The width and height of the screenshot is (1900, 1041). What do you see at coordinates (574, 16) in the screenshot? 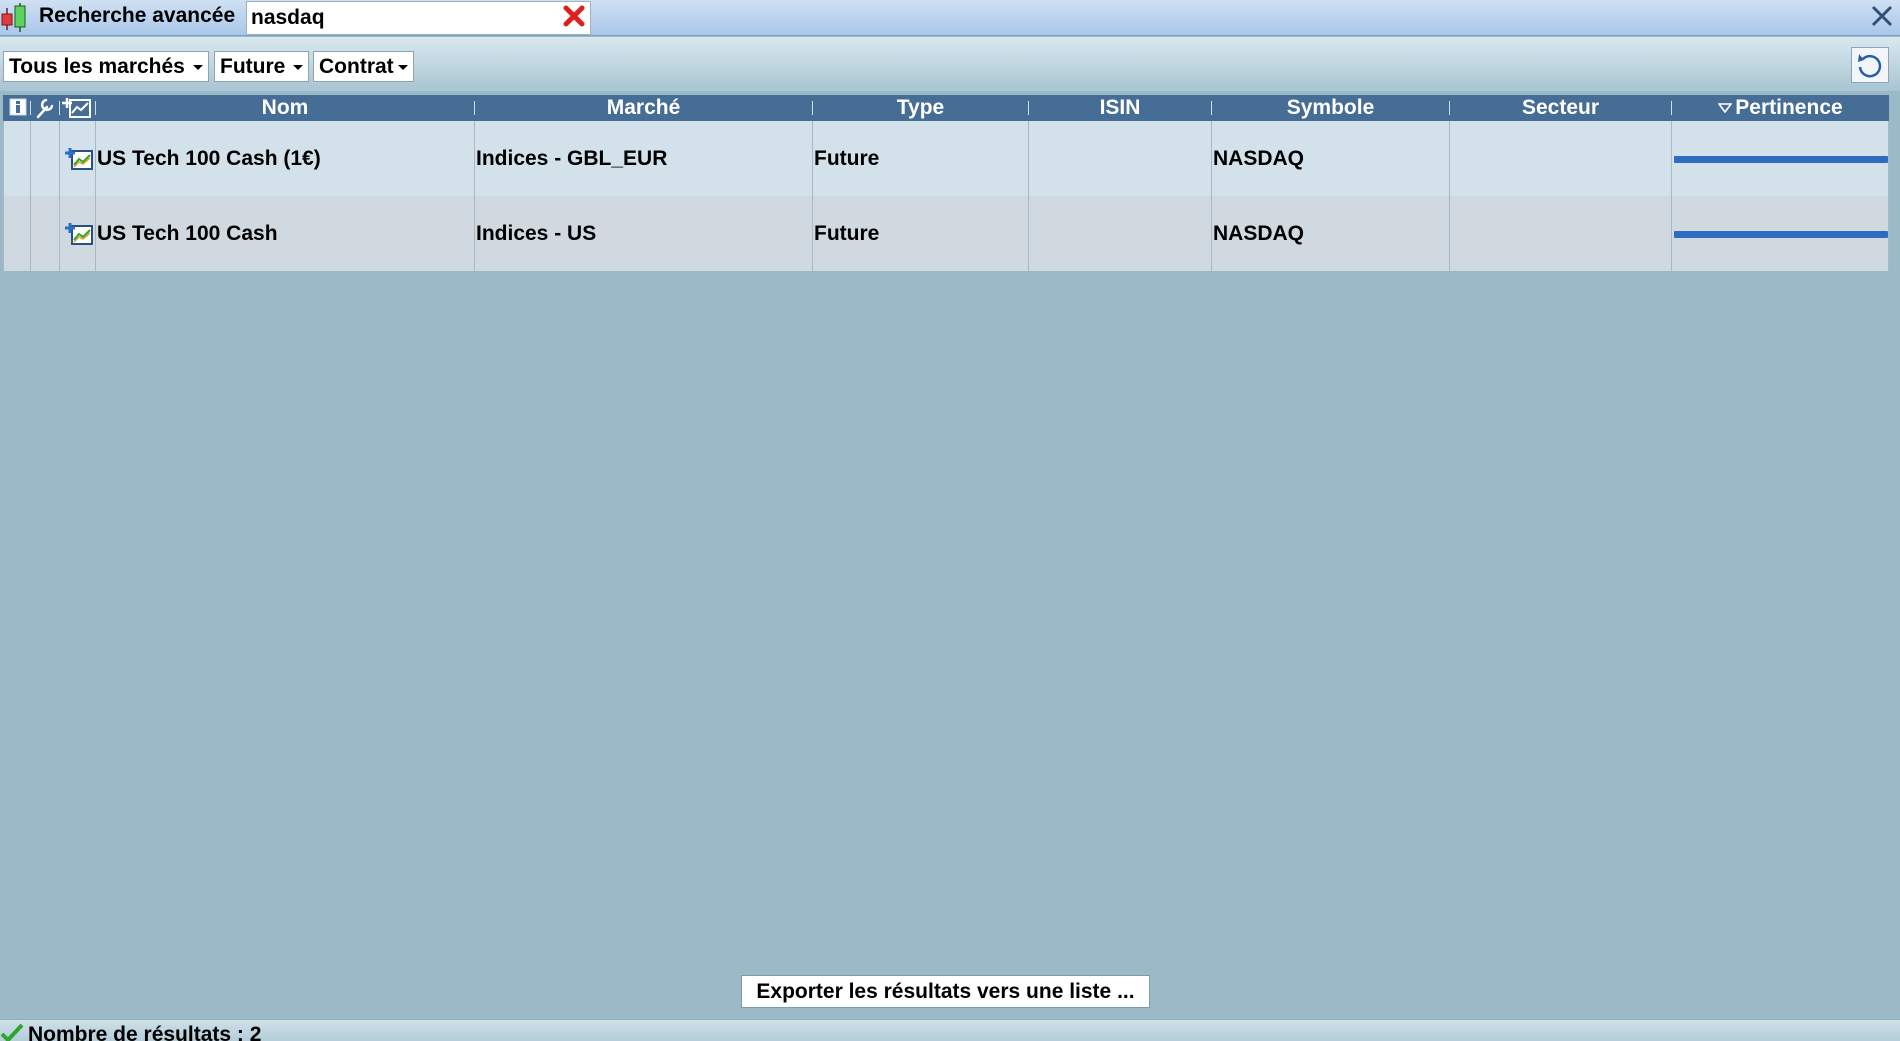
I see `clear-search-icon` at bounding box center [574, 16].